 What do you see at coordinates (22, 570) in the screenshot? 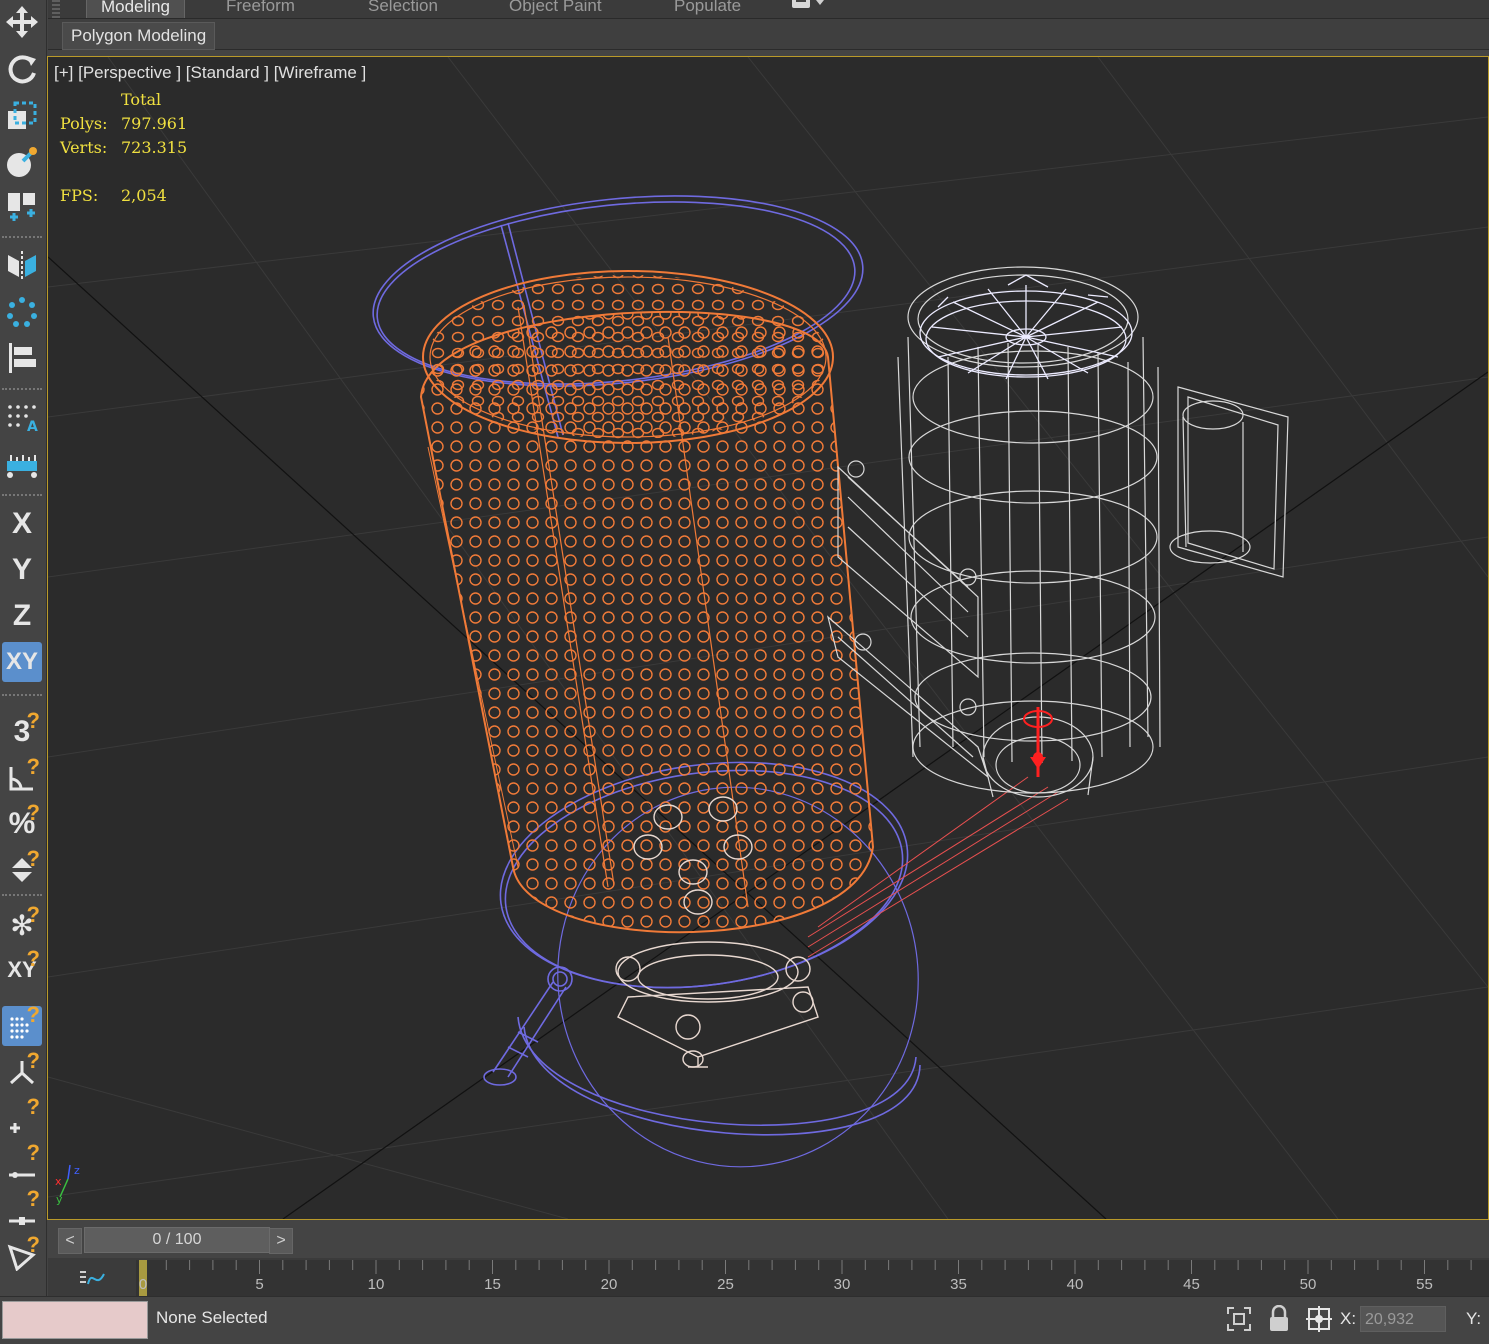
I see `constrain-y-button: Y` at bounding box center [22, 570].